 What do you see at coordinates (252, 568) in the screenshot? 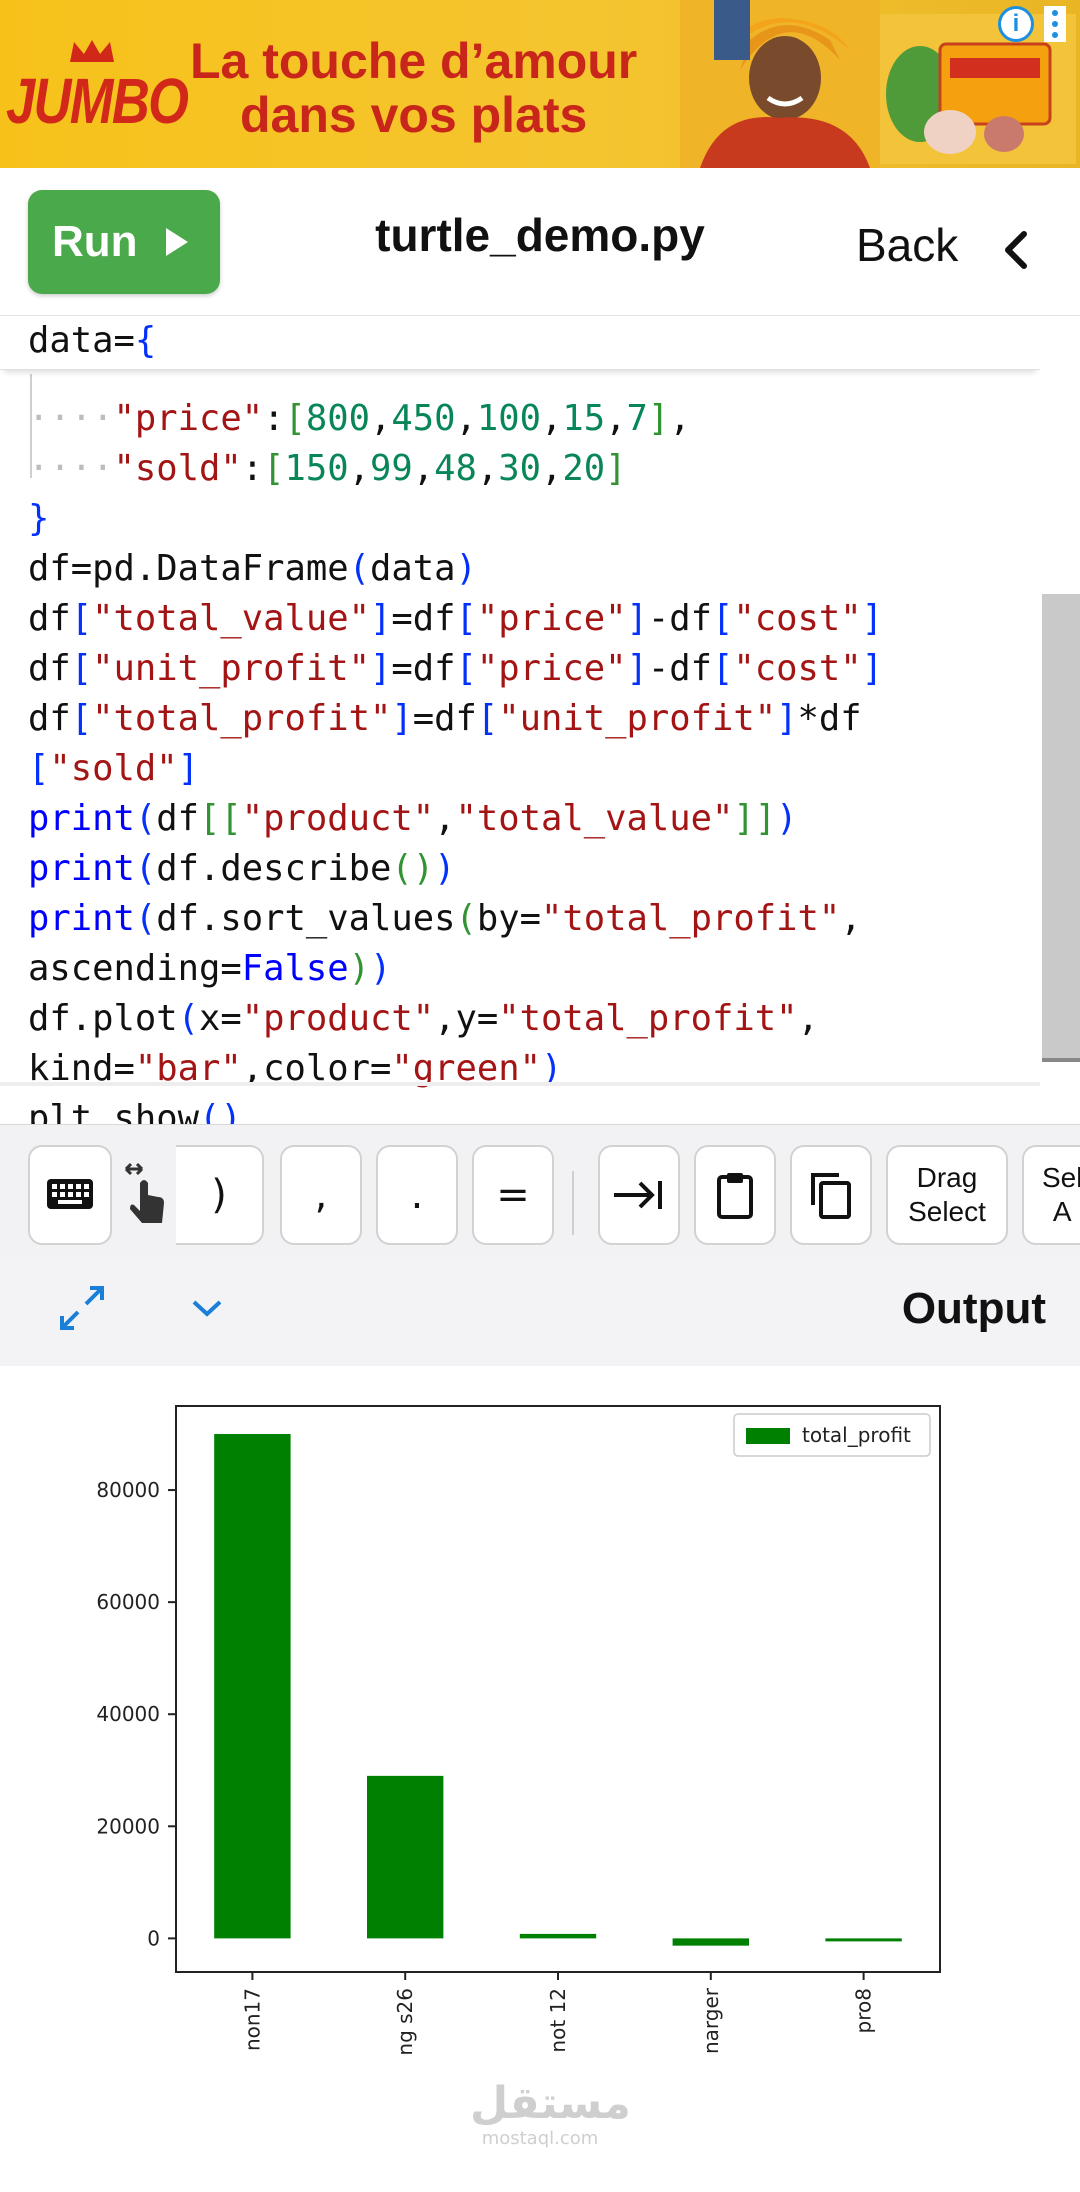
I see `code-line-5: df=pd.DataFrame(data)` at bounding box center [252, 568].